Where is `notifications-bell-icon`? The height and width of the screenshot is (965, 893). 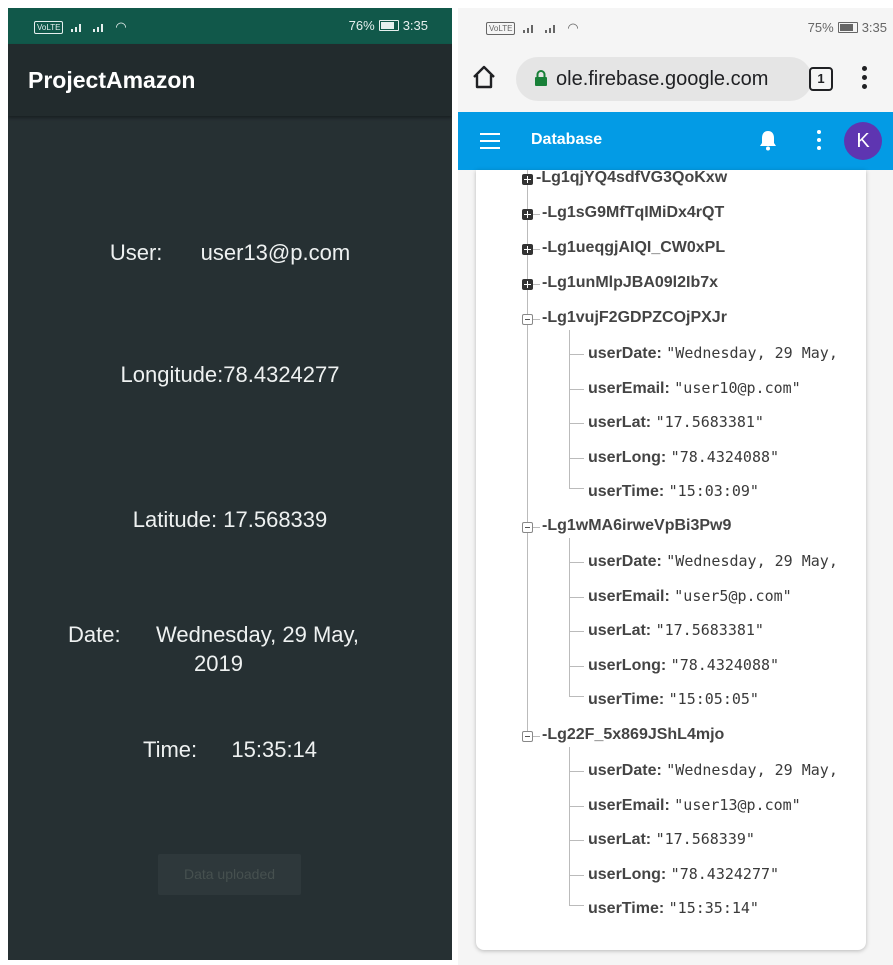
notifications-bell-icon is located at coordinates (768, 140).